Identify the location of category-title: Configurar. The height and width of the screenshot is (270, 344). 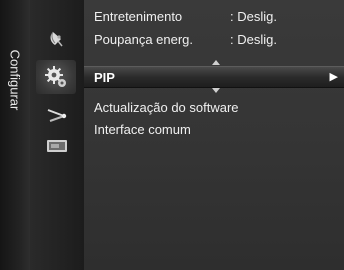
(15, 80).